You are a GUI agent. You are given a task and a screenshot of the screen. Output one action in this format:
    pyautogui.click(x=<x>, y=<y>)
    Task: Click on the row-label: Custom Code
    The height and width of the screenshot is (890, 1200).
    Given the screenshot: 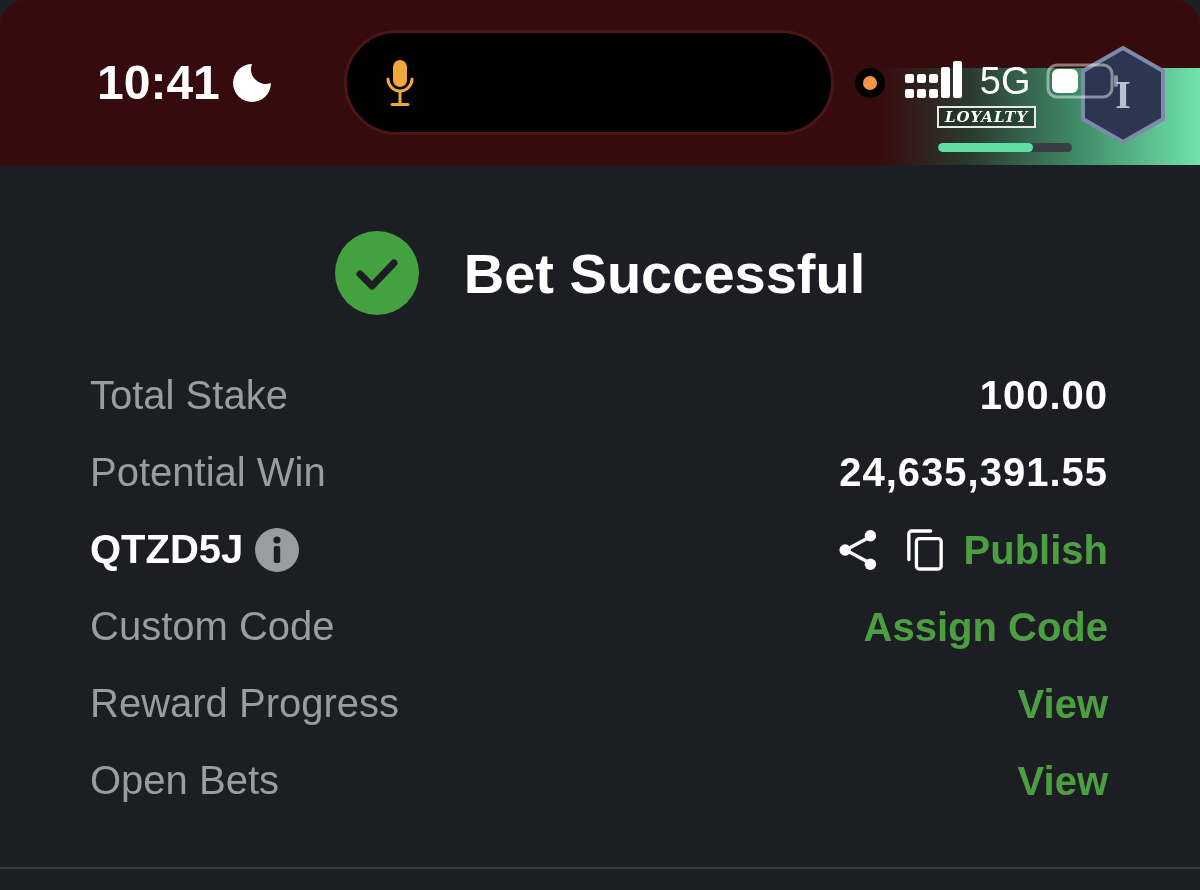 What is the action you would take?
    pyautogui.click(x=212, y=626)
    